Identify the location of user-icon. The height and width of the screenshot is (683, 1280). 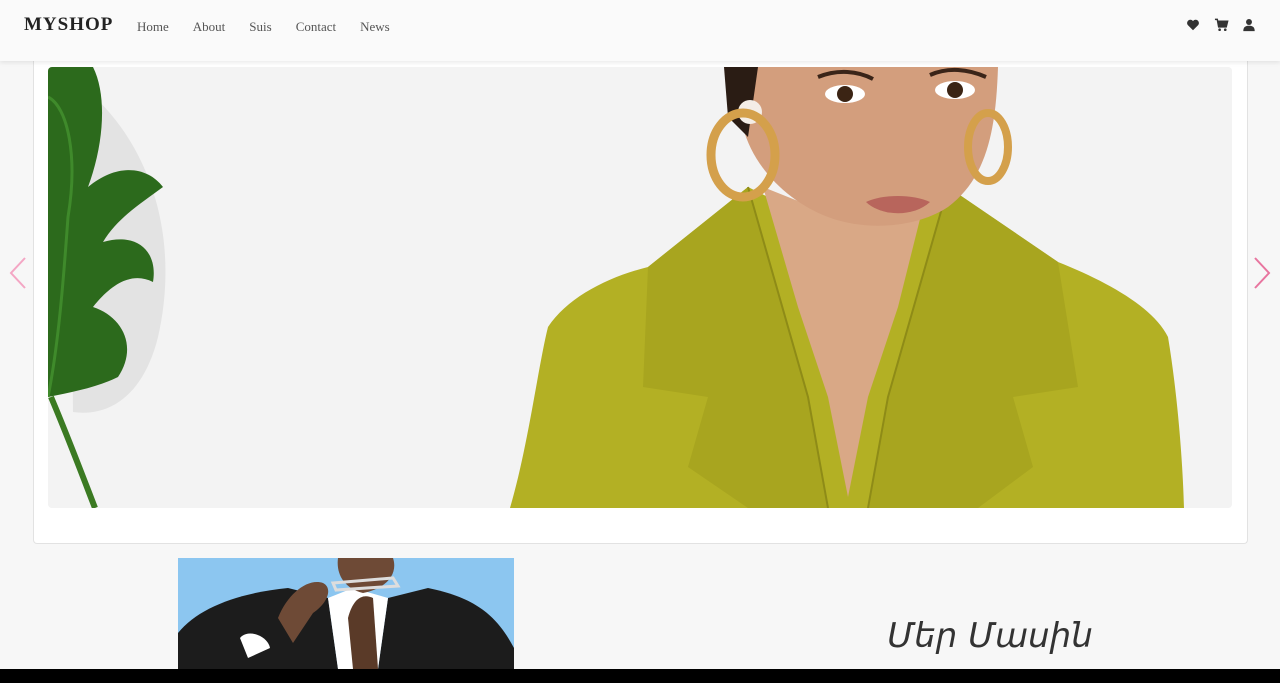
(1249, 25).